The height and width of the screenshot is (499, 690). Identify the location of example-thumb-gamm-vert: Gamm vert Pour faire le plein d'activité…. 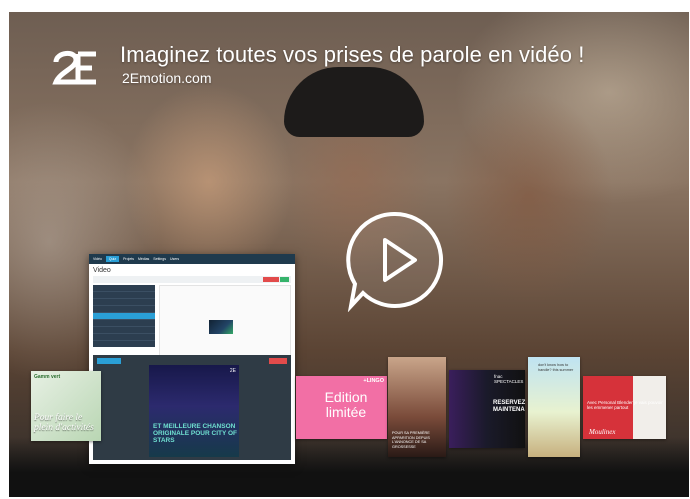
(66, 406).